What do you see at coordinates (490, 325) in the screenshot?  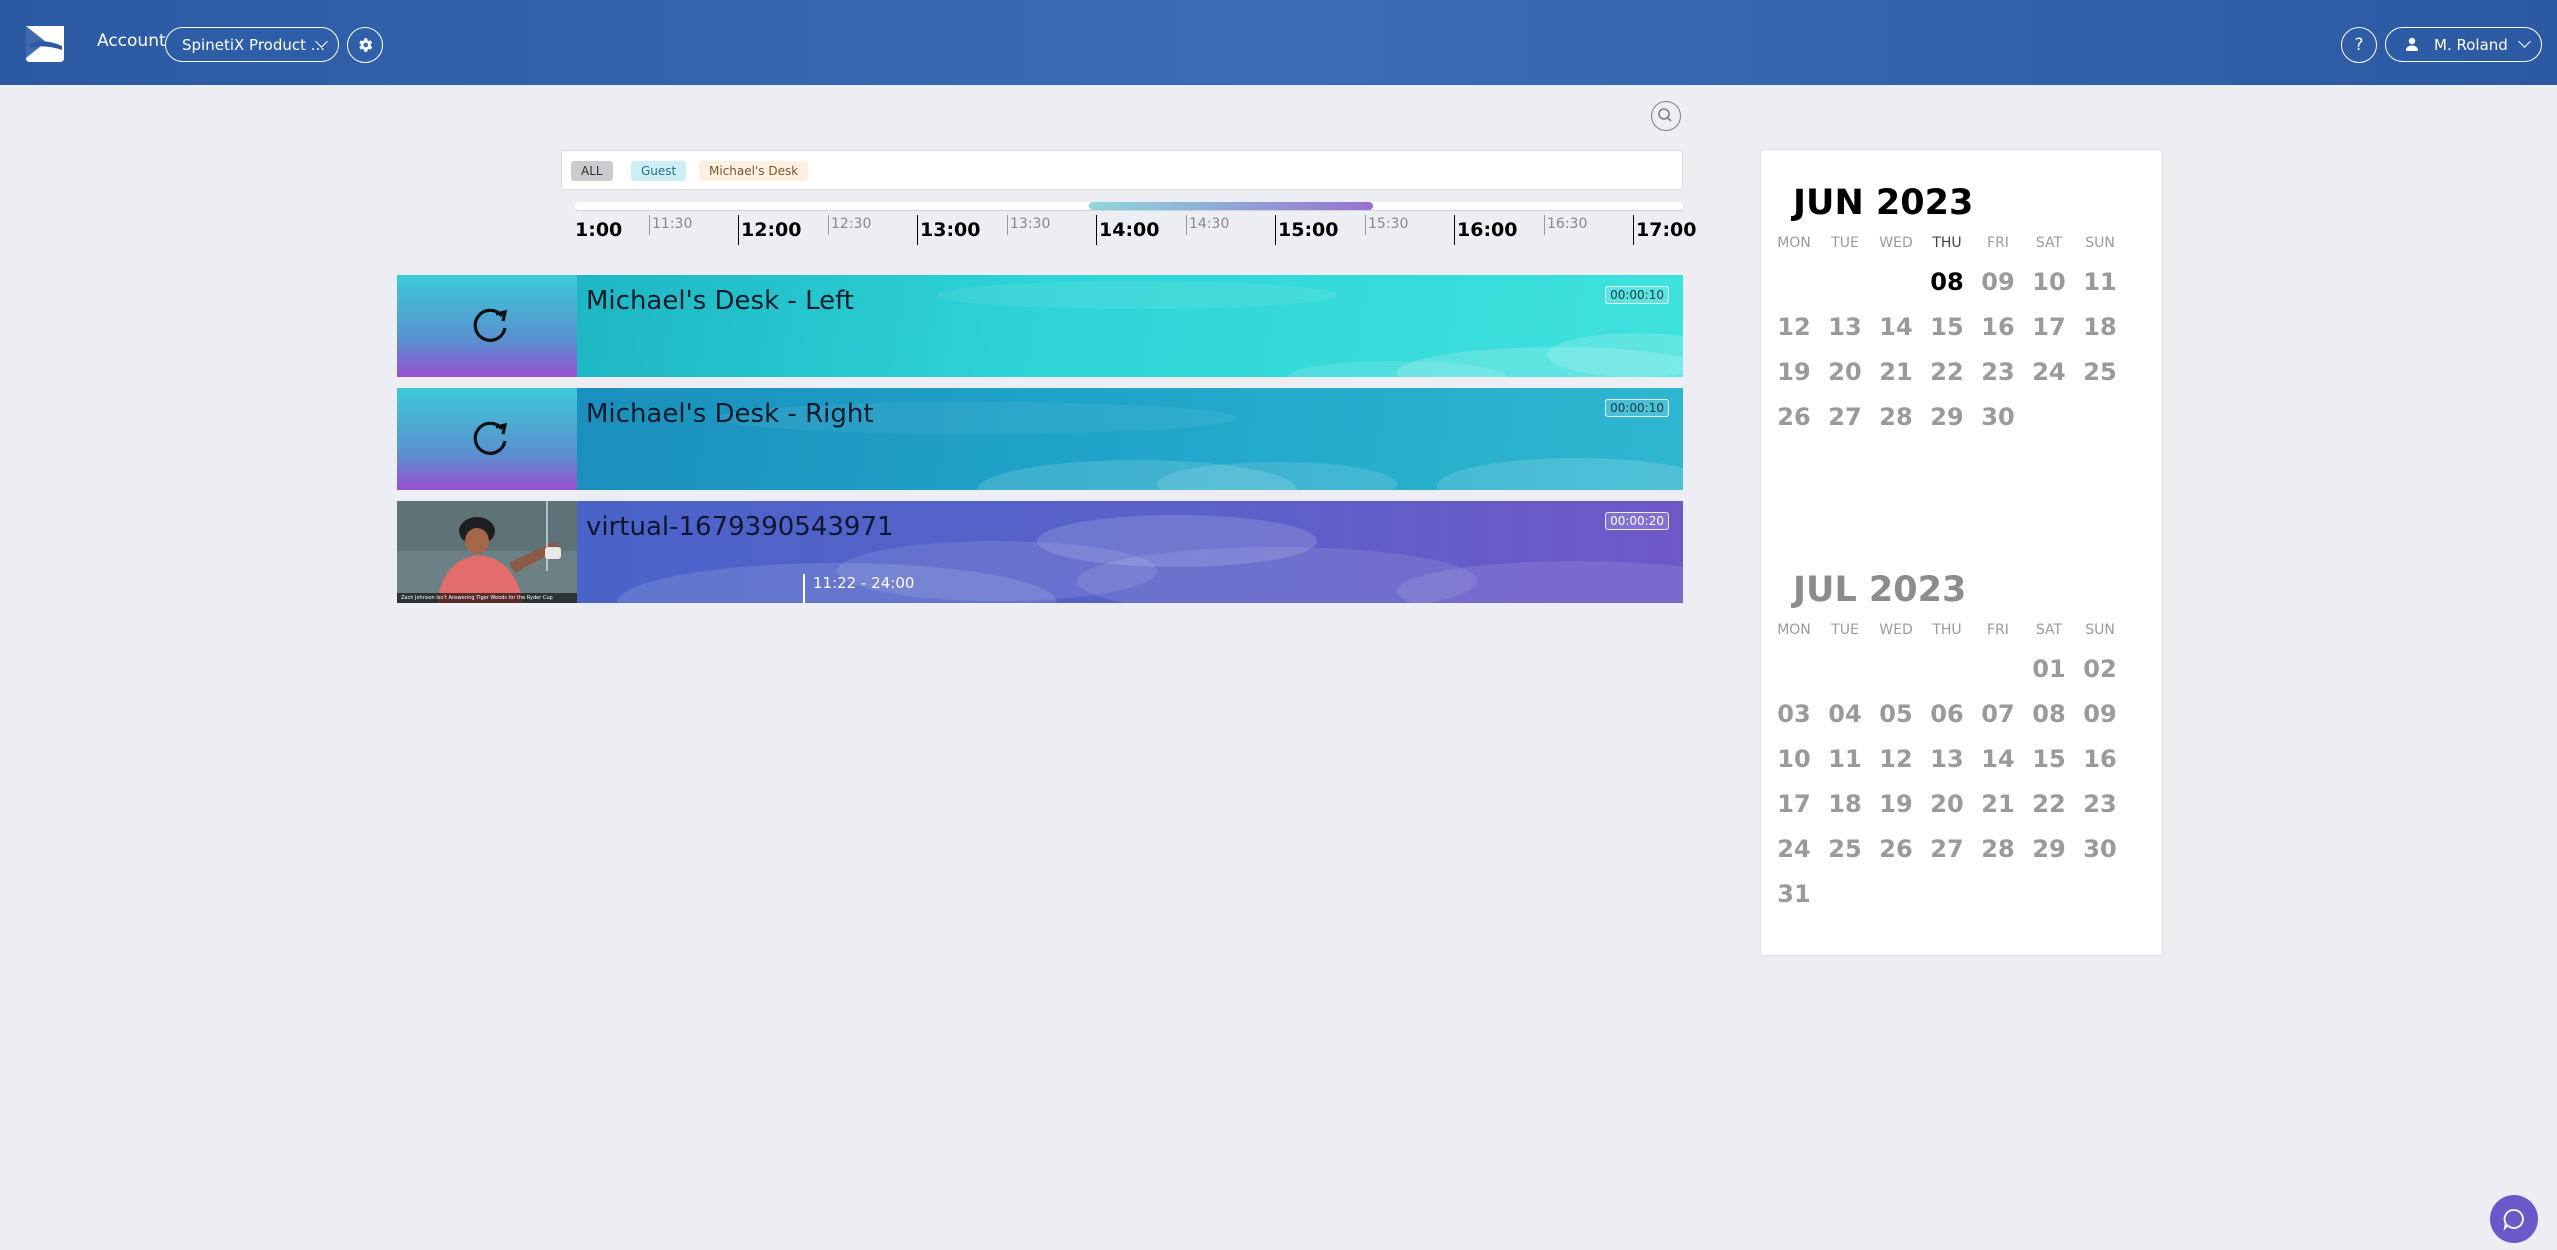 I see `refresh-icon` at bounding box center [490, 325].